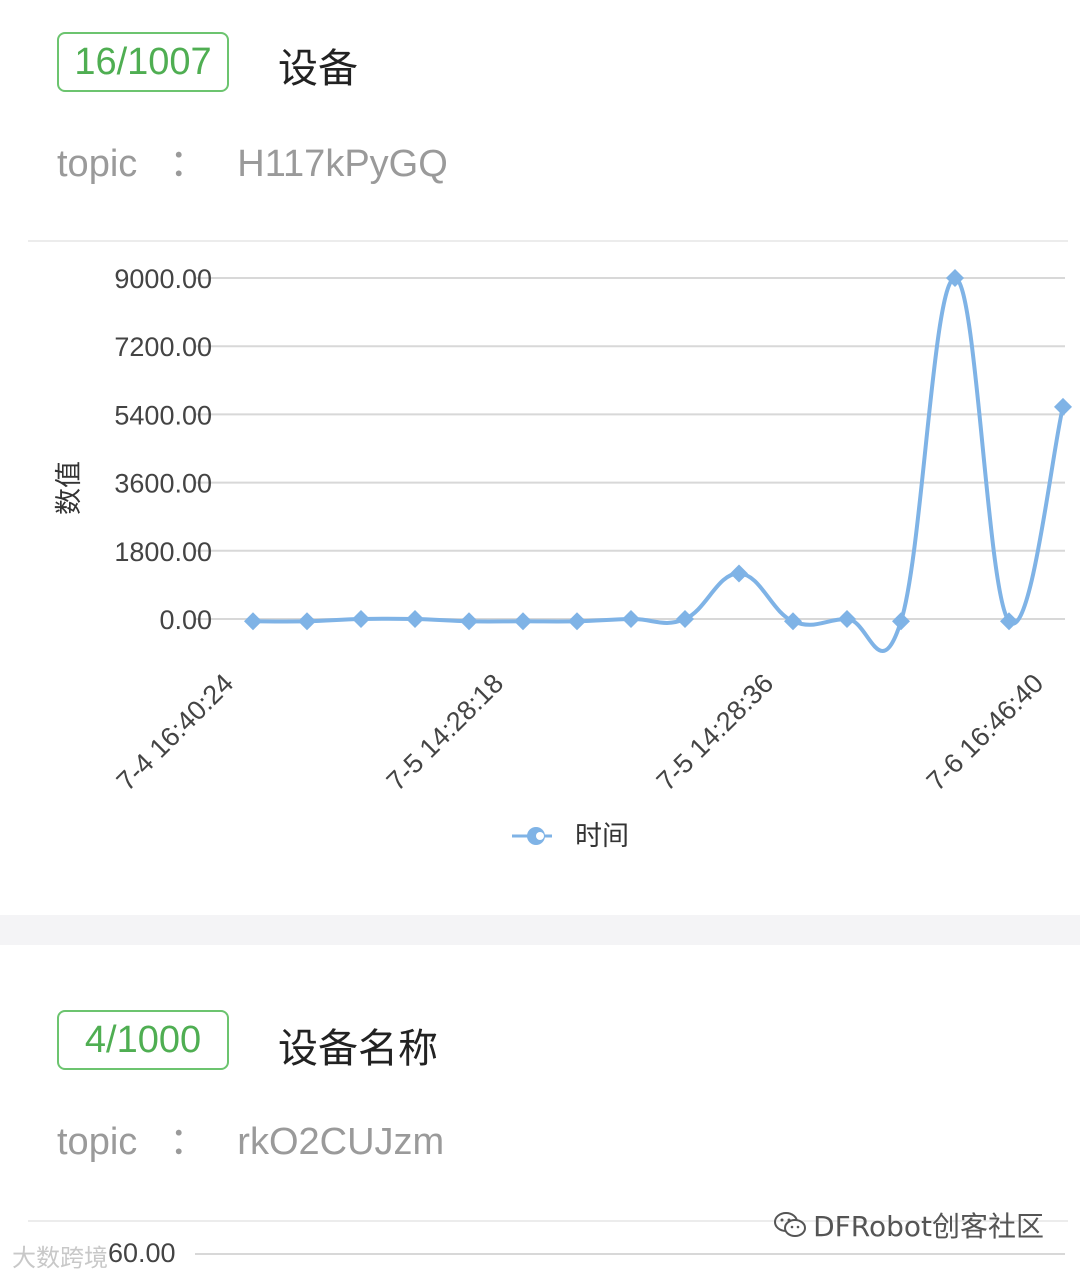  What do you see at coordinates (540, 930) in the screenshot?
I see `card-separator` at bounding box center [540, 930].